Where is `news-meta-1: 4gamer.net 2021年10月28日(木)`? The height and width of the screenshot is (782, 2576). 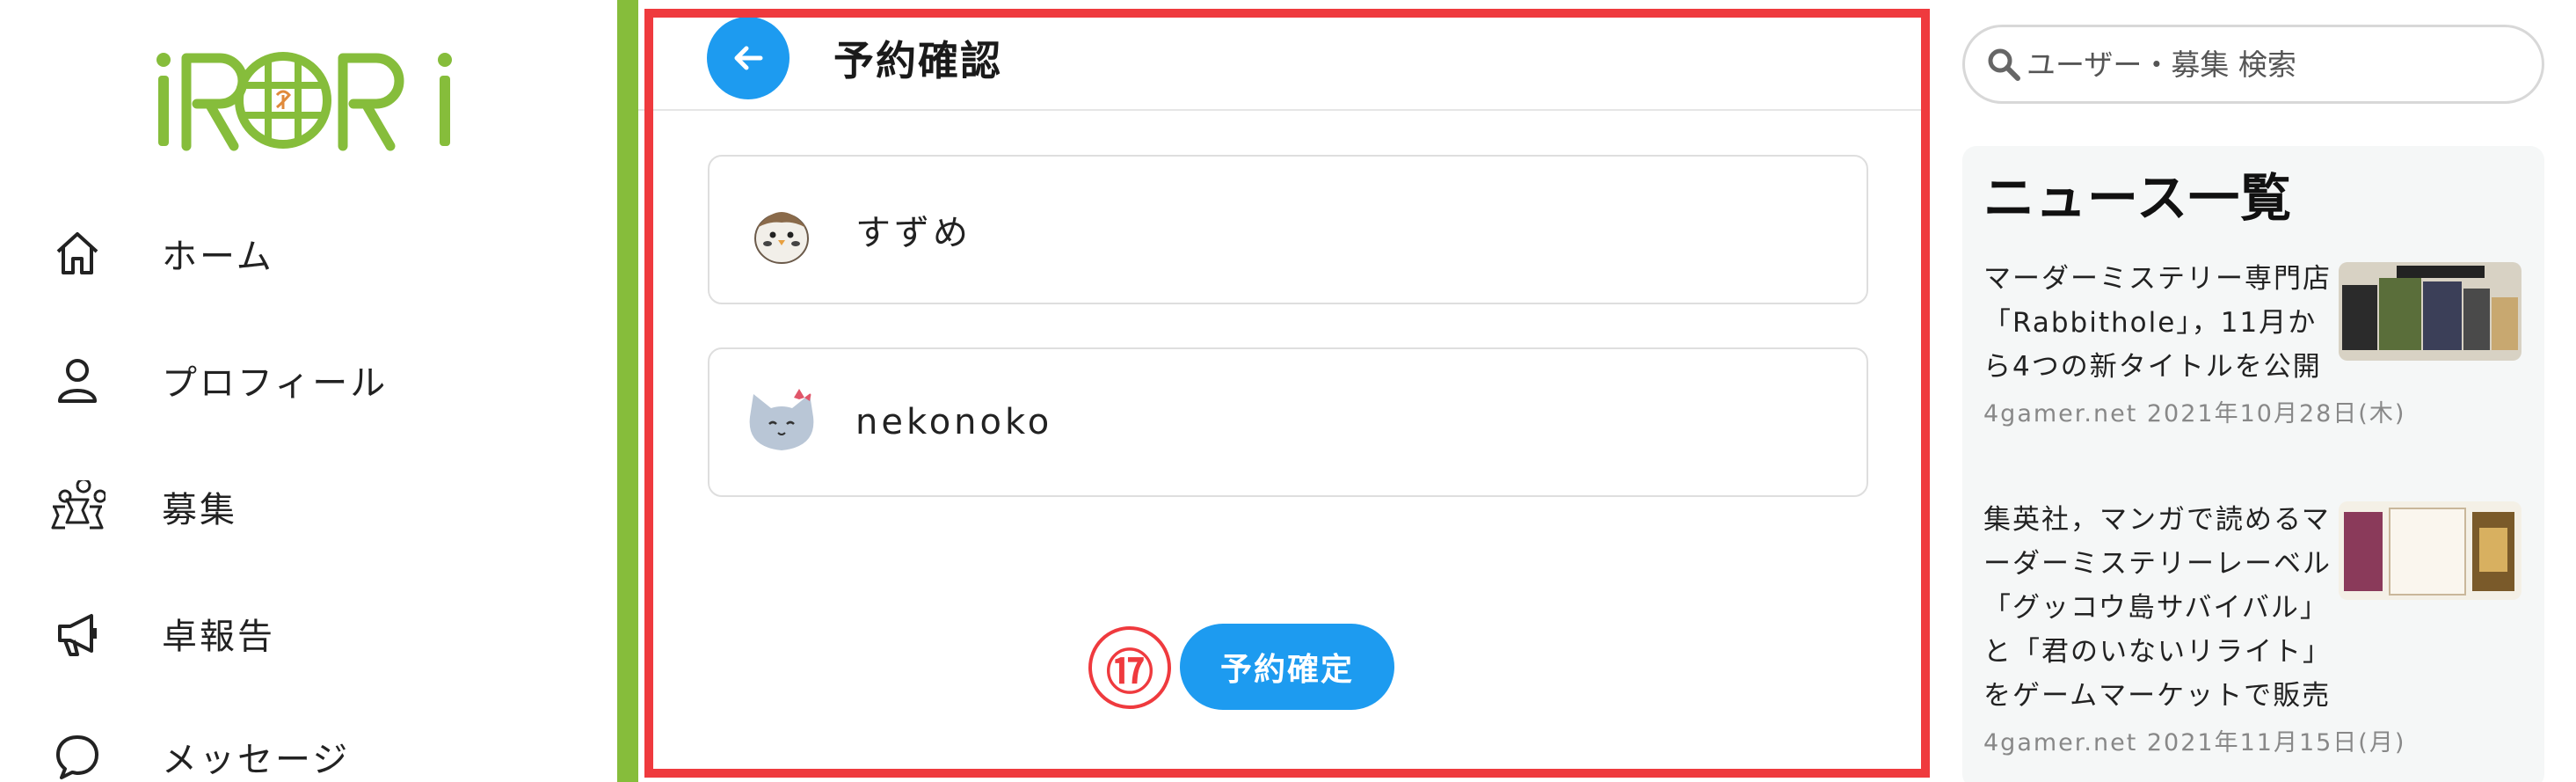 news-meta-1: 4gamer.net 2021年10月28日(木) is located at coordinates (2194, 414).